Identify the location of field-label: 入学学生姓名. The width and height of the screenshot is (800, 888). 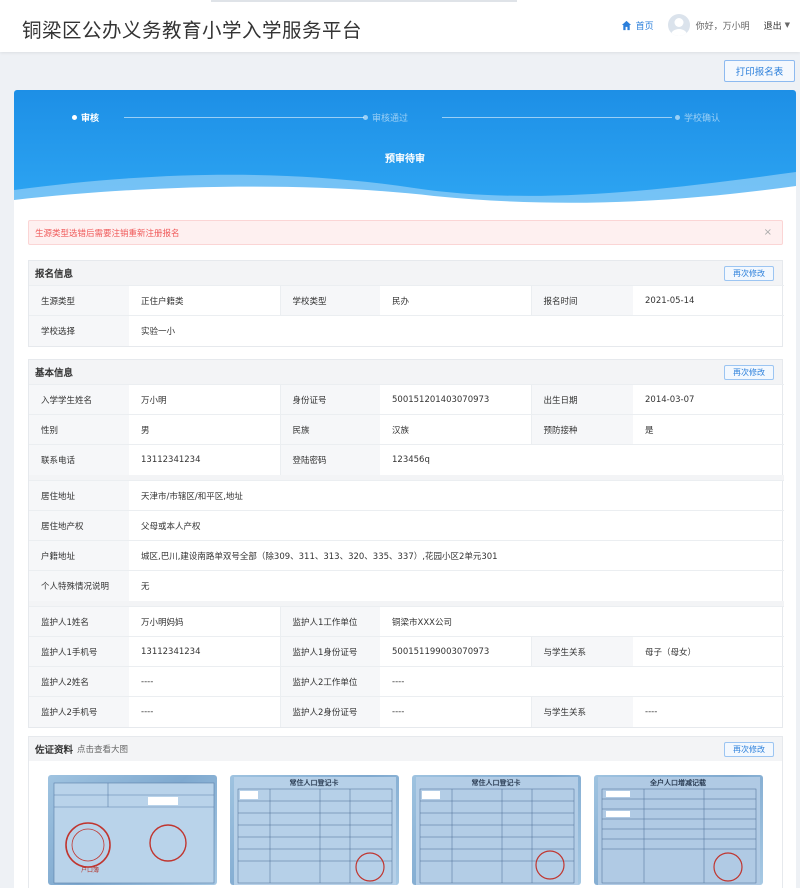
(79, 399).